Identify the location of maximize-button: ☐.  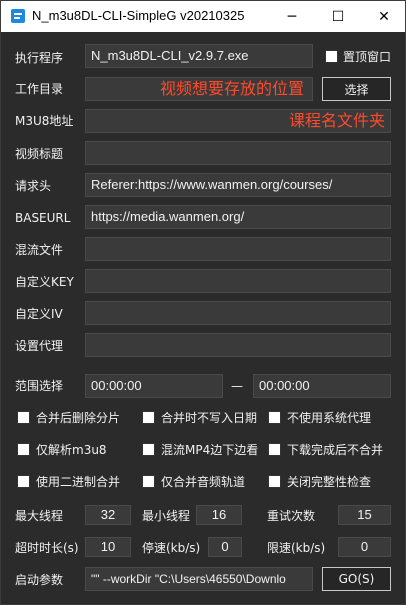
(338, 17).